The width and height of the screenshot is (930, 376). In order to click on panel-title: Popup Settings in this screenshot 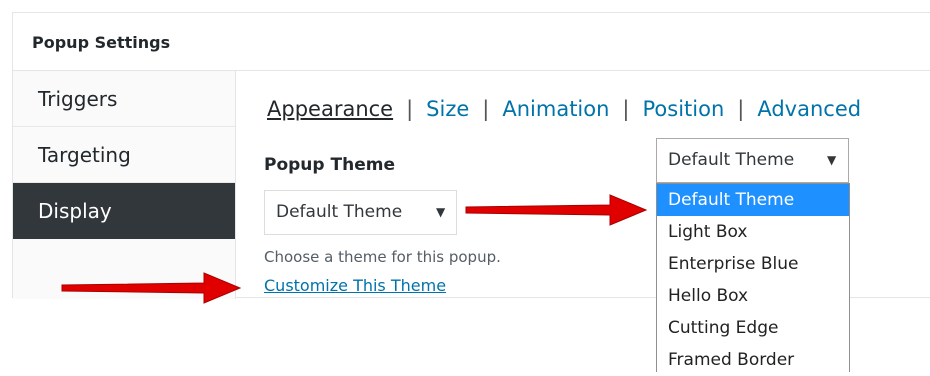, I will do `click(101, 42)`.